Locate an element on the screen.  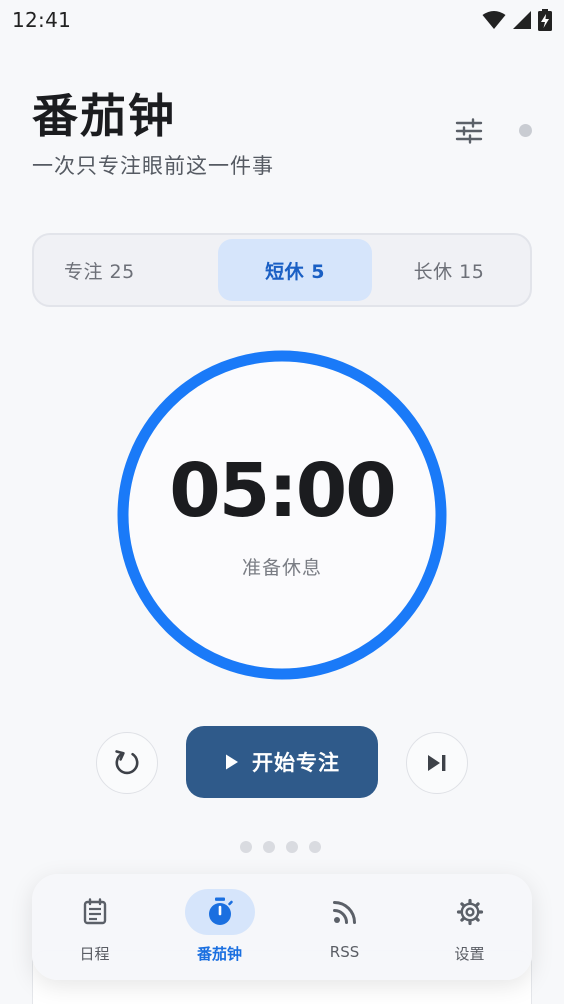
sliders-icon is located at coordinates (469, 131).